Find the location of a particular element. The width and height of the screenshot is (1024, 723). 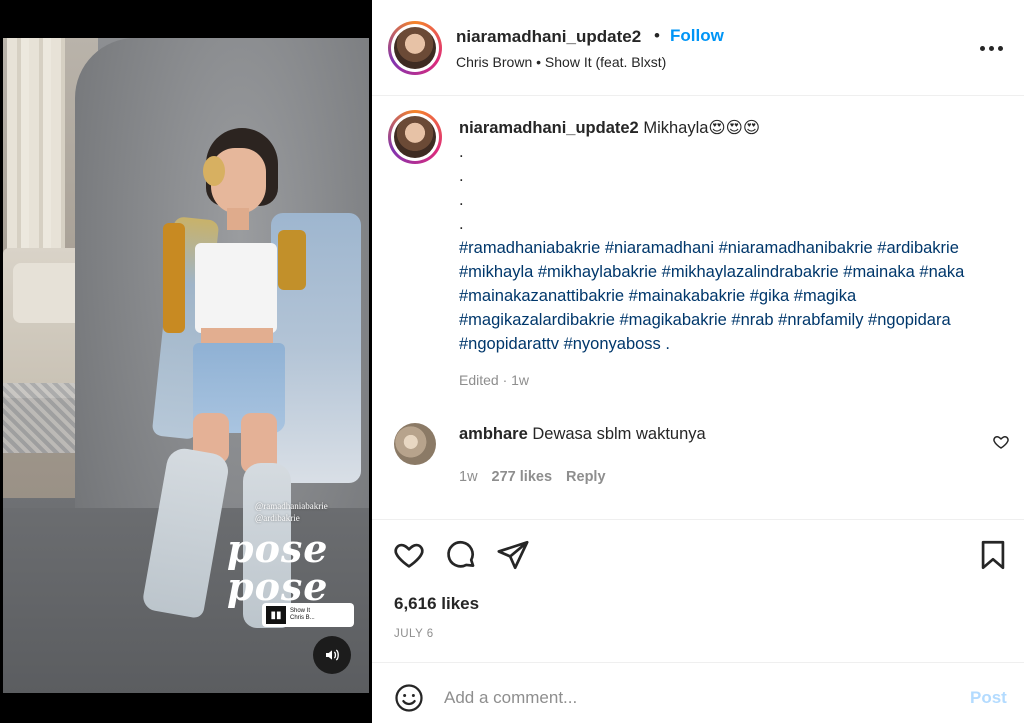

music-sticker-title: Show It is located at coordinates (300, 611).